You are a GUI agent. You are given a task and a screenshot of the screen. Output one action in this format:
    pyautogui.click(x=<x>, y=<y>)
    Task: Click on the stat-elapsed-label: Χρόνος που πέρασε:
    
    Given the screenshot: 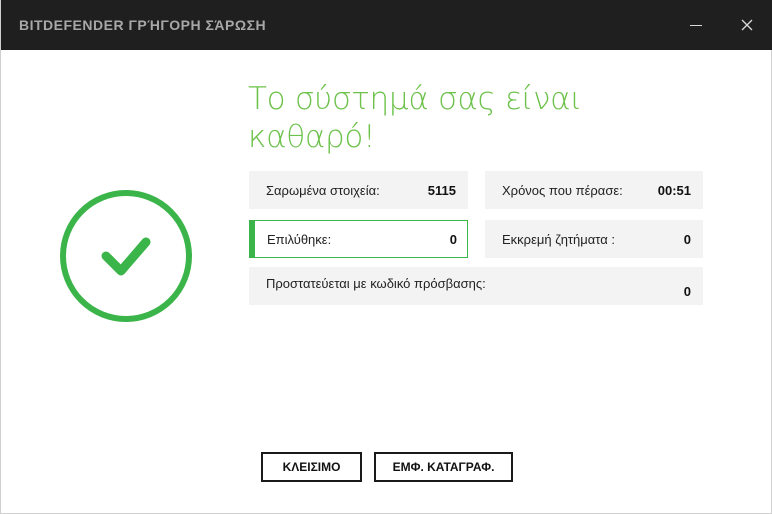 What is the action you would take?
    pyautogui.click(x=562, y=190)
    